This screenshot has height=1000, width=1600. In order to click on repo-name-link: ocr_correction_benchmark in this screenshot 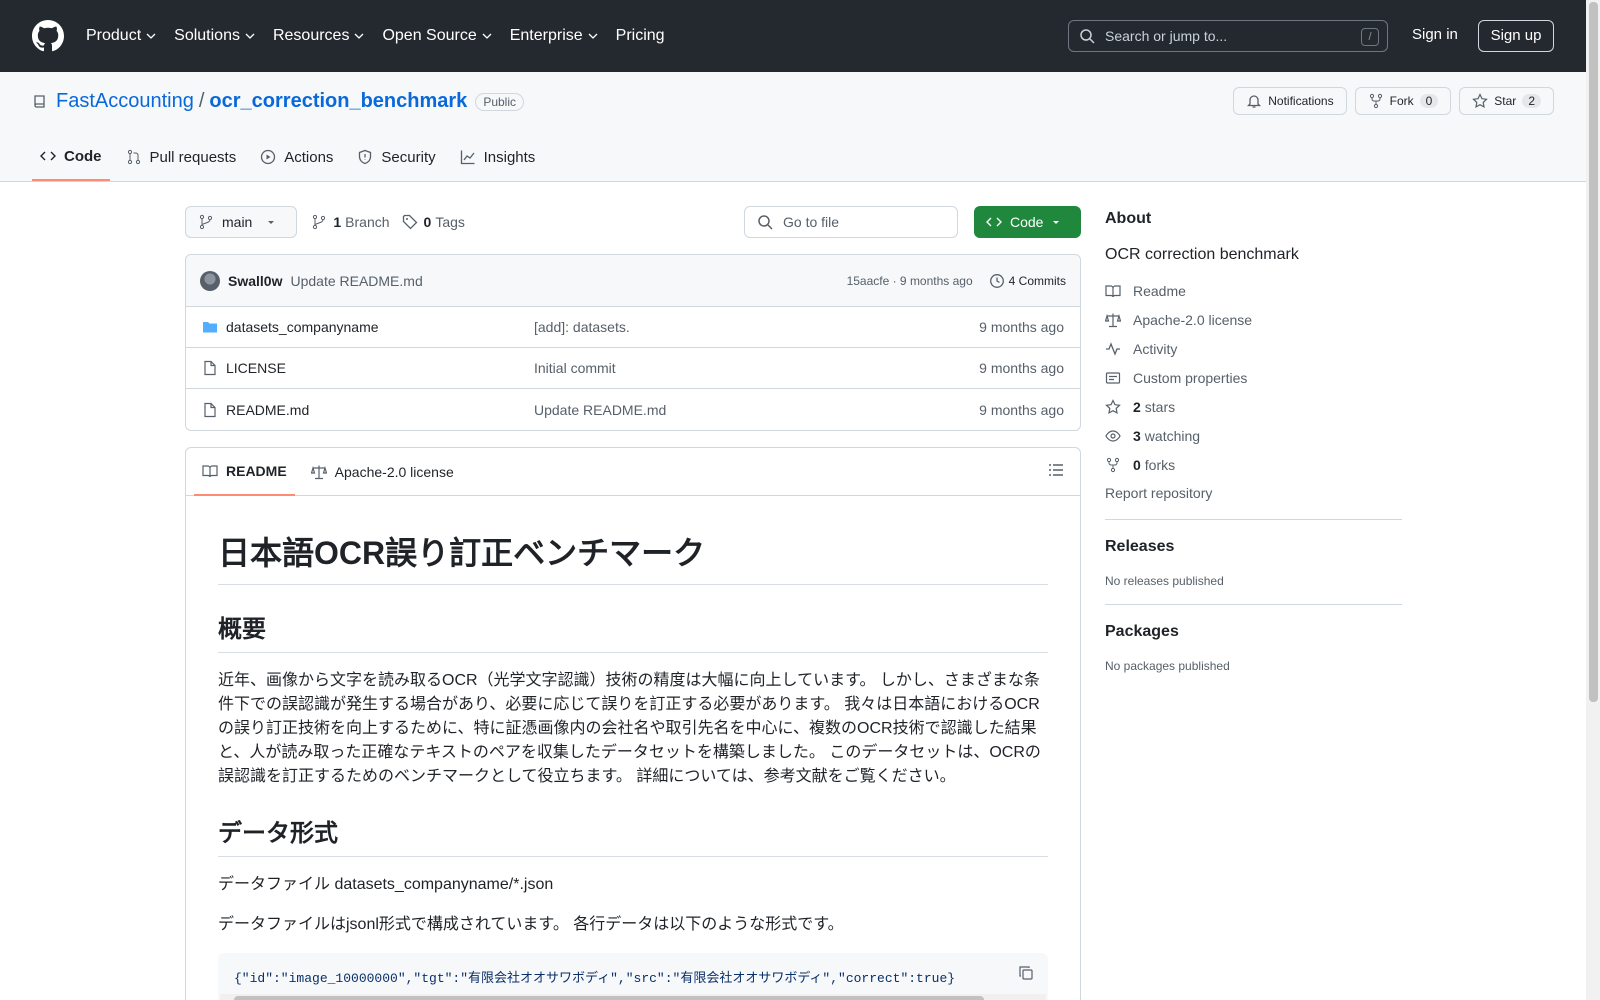, I will do `click(338, 101)`.